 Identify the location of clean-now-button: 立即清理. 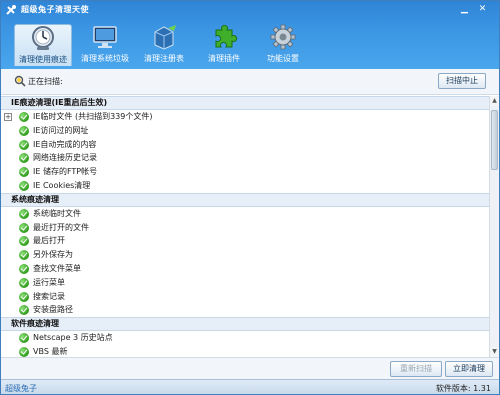
(469, 369).